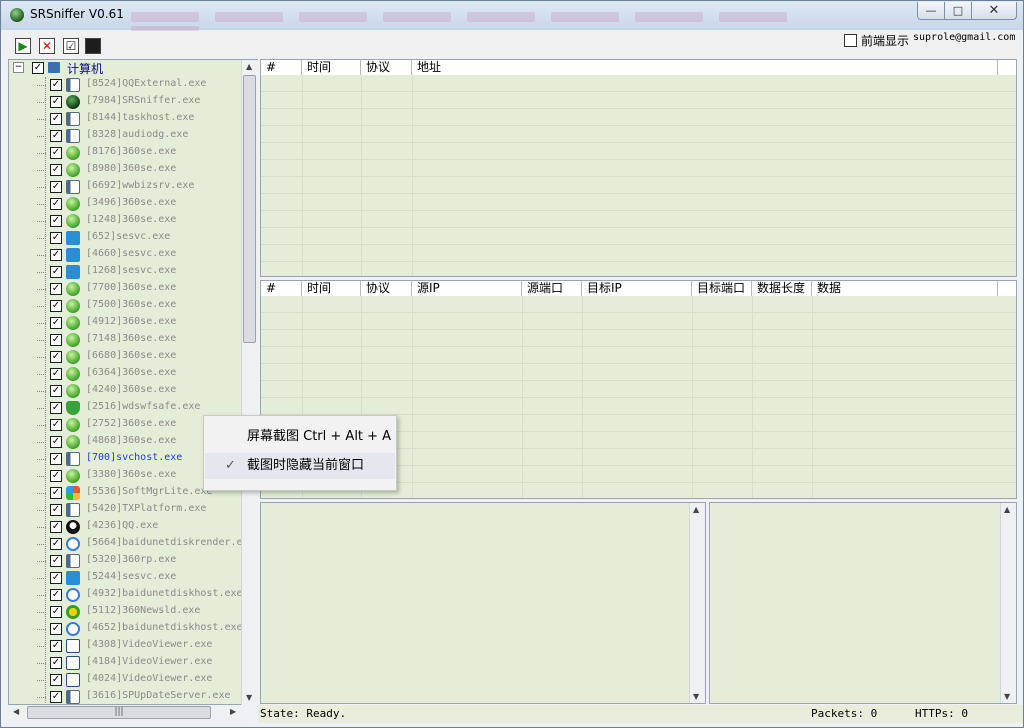 The height and width of the screenshot is (728, 1024). What do you see at coordinates (129, 204) in the screenshot?
I see `process-item: ✓ [3496]360se.exe` at bounding box center [129, 204].